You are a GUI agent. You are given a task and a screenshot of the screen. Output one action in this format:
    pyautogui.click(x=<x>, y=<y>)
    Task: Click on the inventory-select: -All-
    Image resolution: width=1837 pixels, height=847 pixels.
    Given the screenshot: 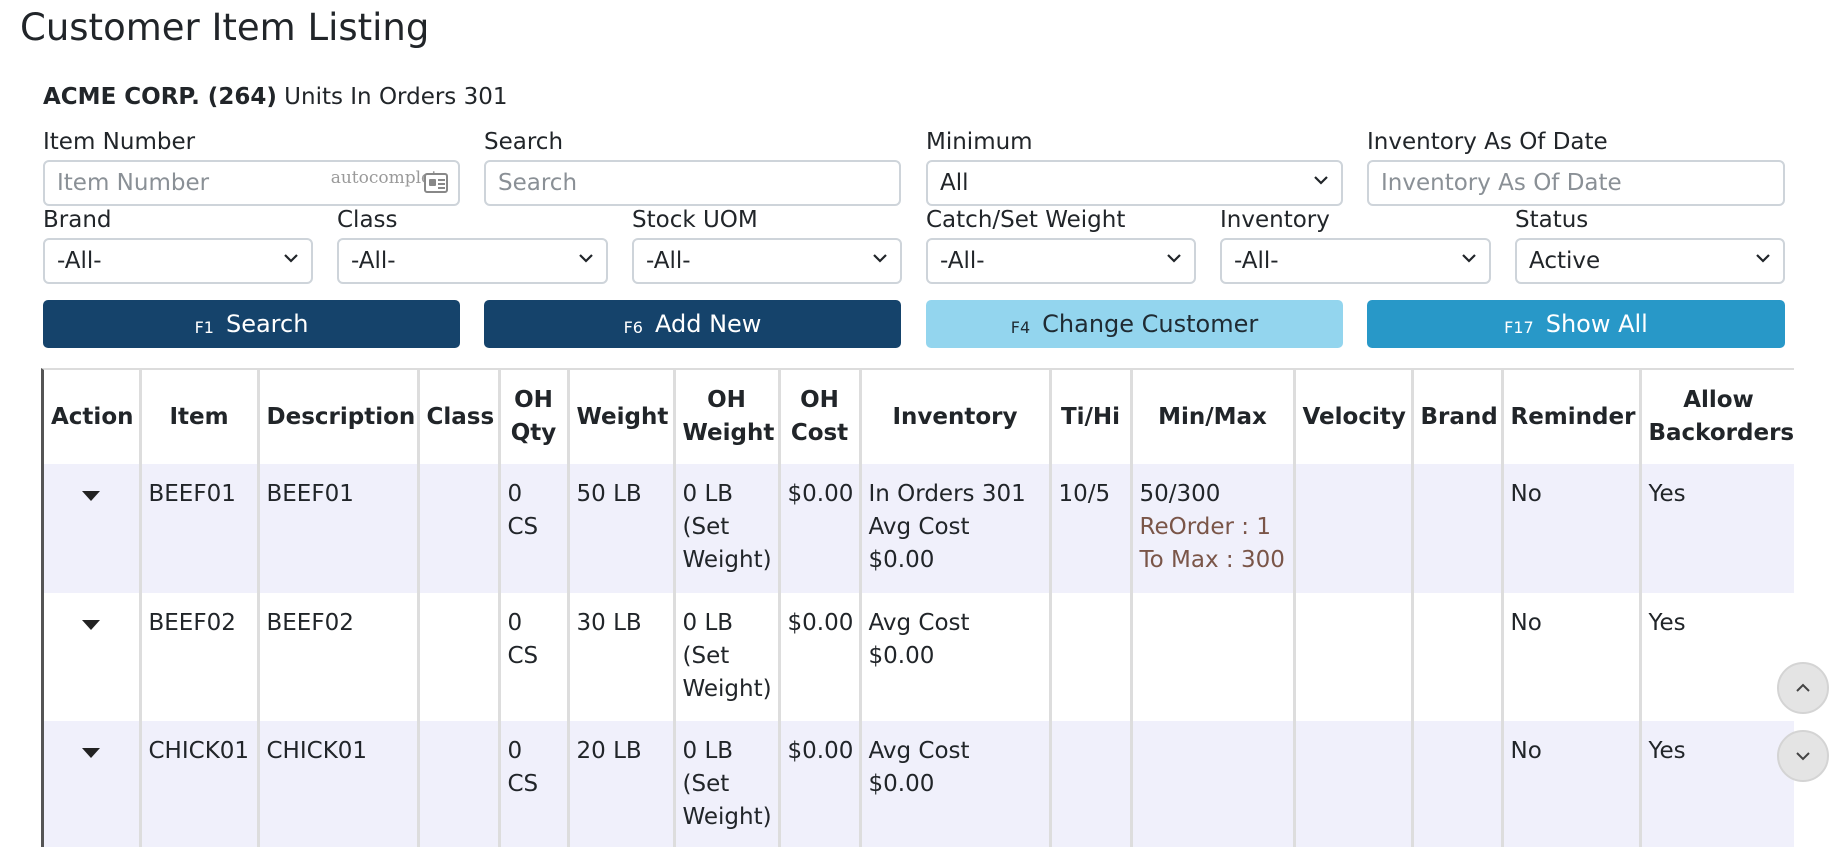 What is the action you would take?
    pyautogui.click(x=1355, y=261)
    